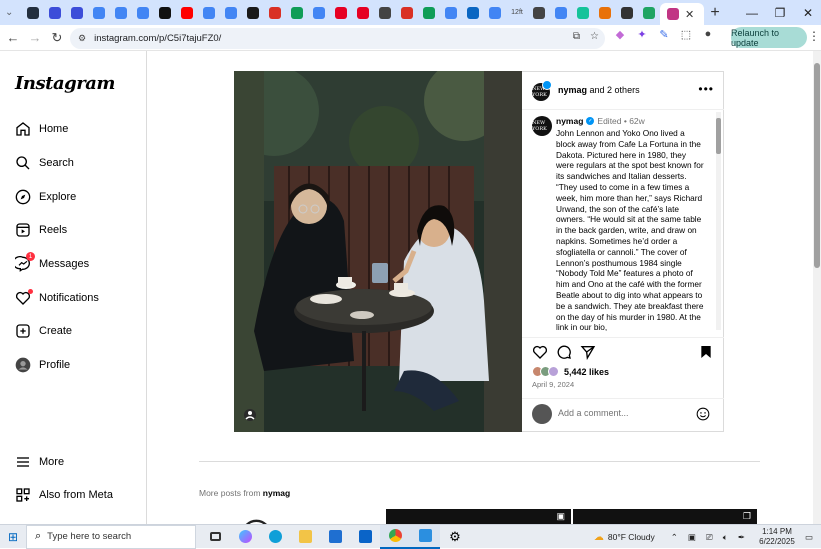  I want to click on extension-puzzle-icon: ✦, so click(642, 34).